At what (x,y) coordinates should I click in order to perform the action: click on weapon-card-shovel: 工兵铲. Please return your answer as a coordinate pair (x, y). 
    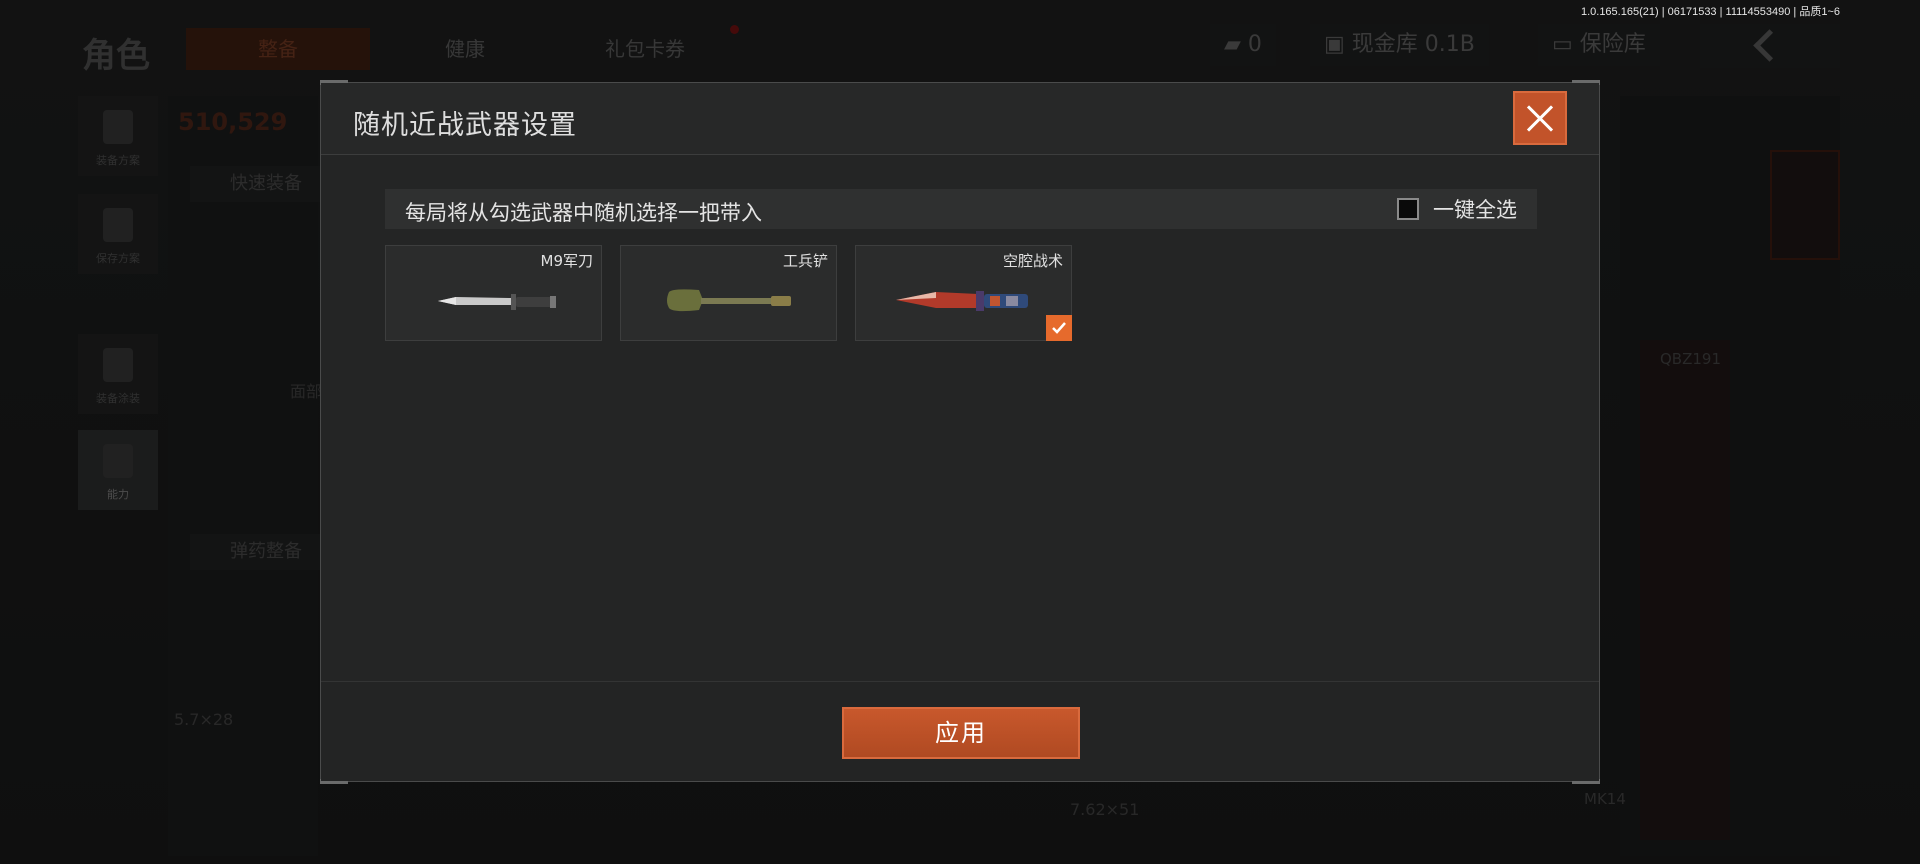
    Looking at the image, I should click on (728, 293).